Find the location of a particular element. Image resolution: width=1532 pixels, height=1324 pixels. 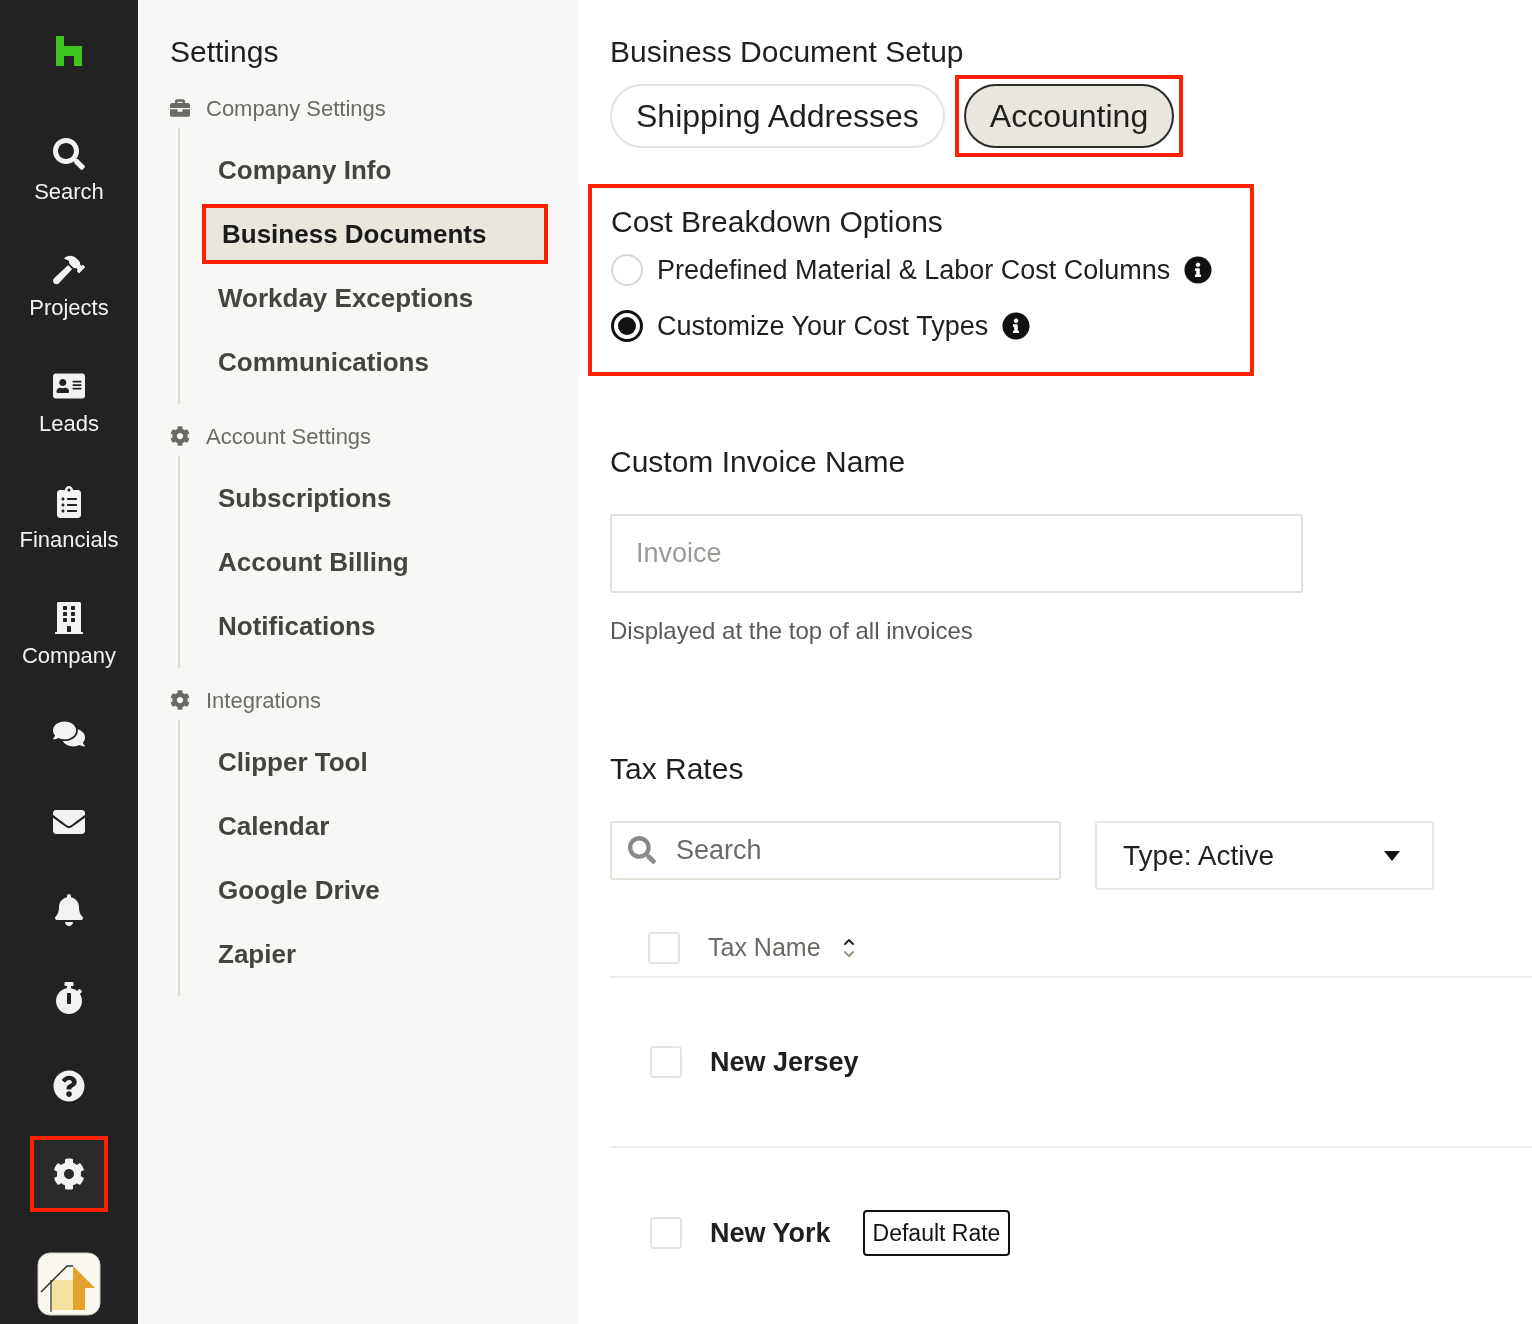

column-header: Tax Name is located at coordinates (783, 948).